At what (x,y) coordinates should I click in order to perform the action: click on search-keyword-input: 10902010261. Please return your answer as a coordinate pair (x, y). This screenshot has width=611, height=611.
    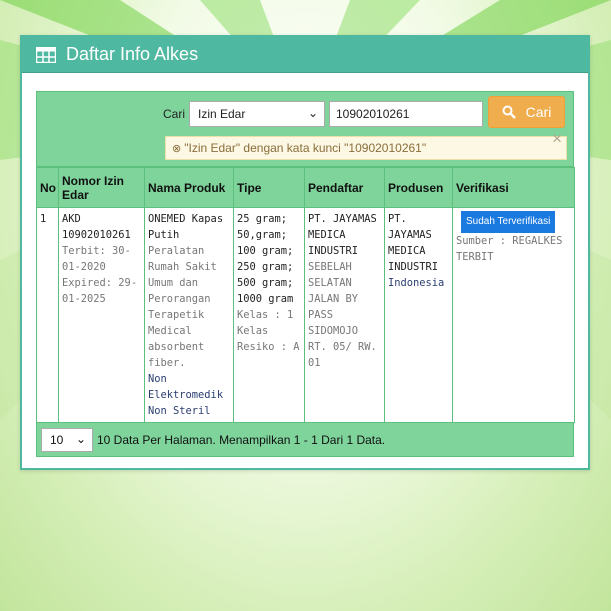
    Looking at the image, I should click on (406, 114).